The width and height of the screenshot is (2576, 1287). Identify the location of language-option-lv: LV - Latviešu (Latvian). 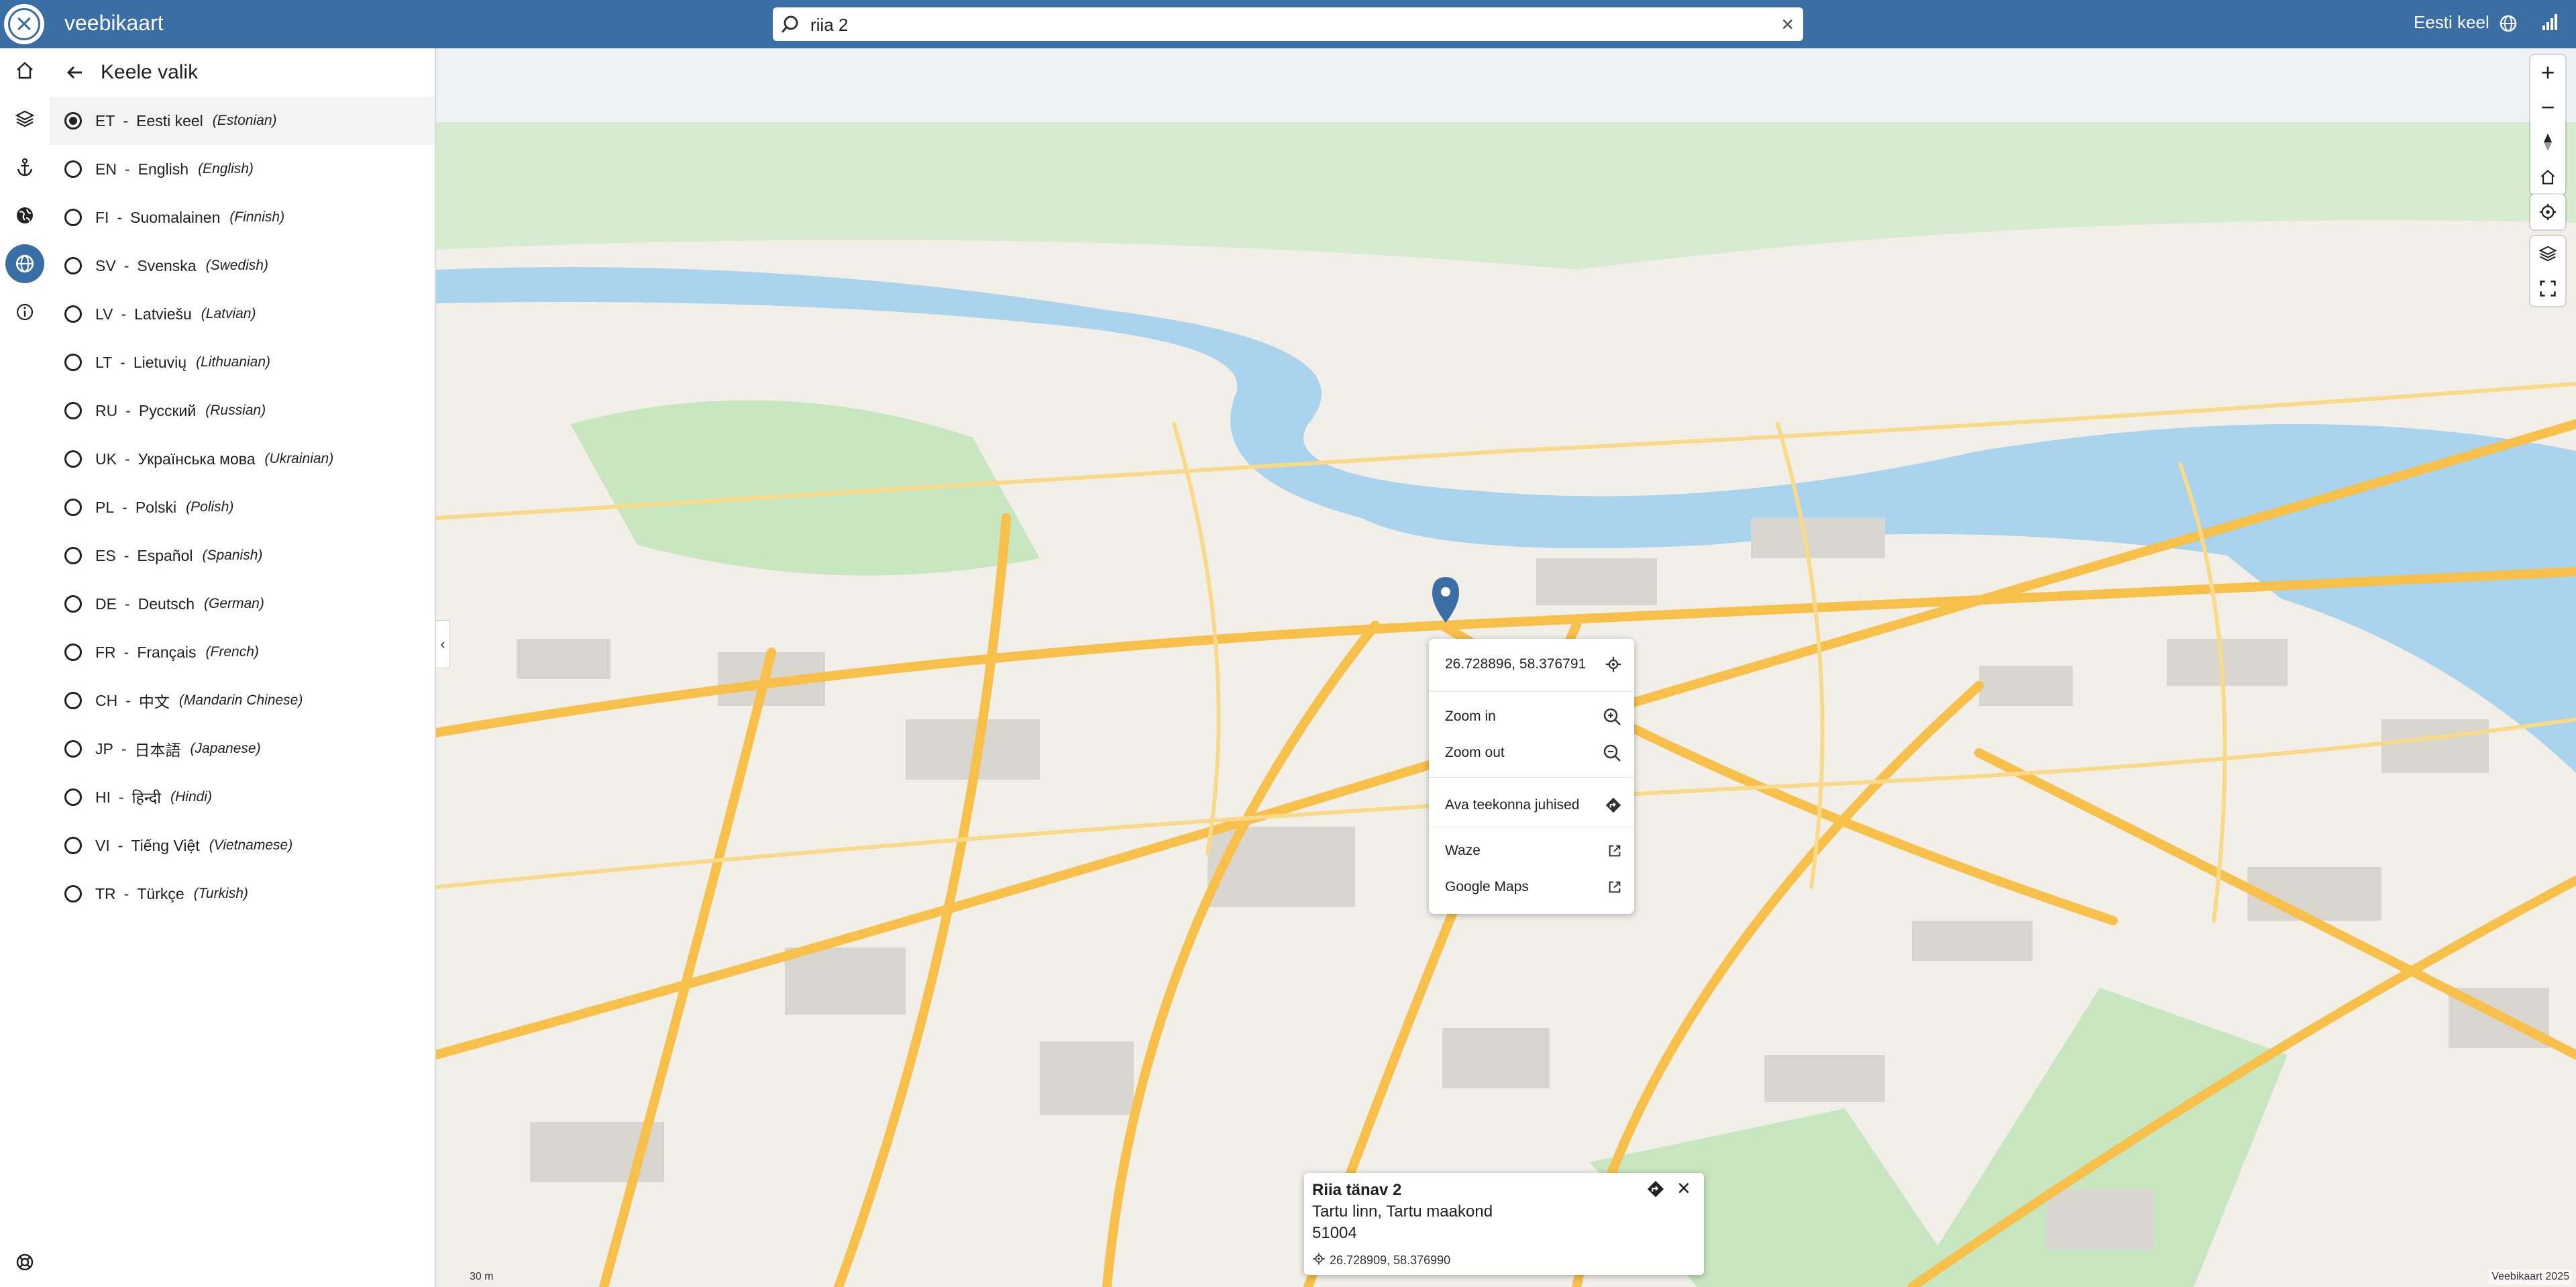
(242, 314).